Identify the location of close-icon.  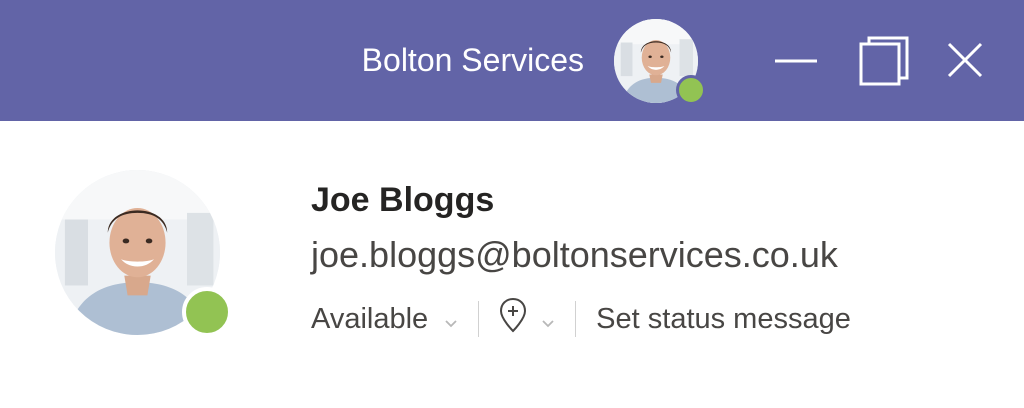
(965, 60).